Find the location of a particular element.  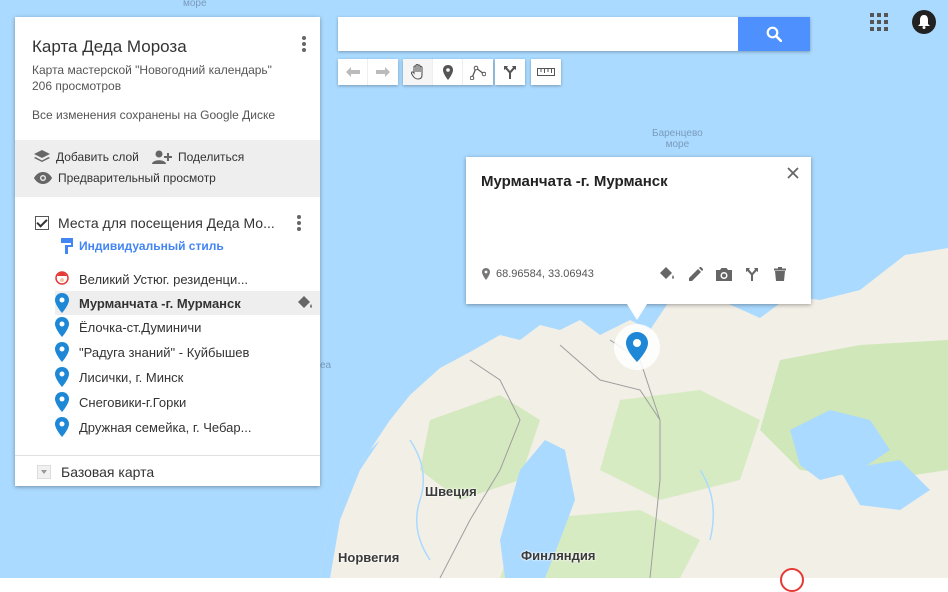

bell-icon is located at coordinates (924, 22).